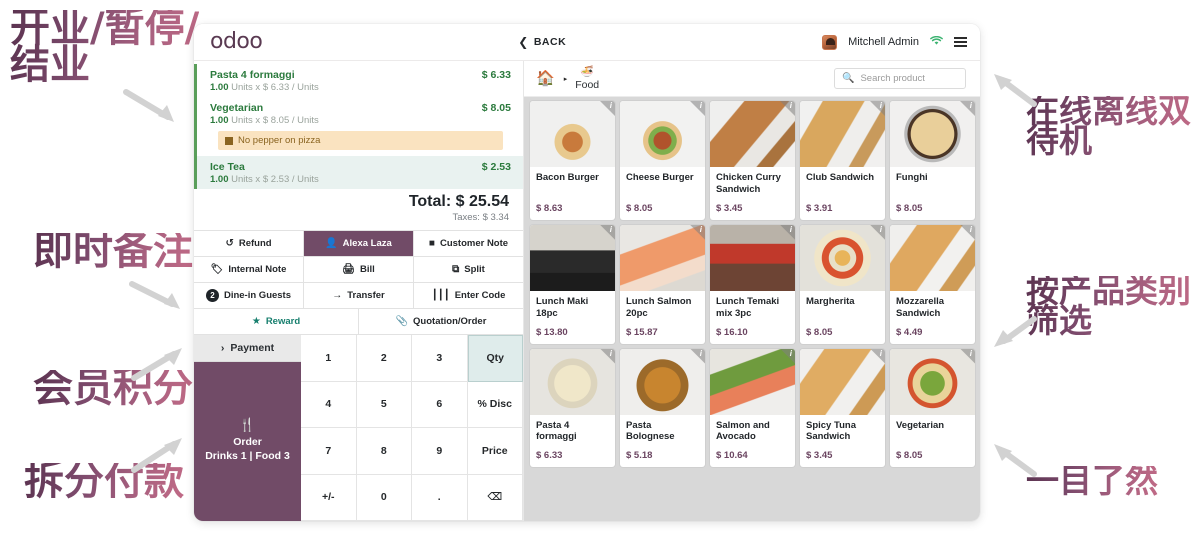 The image size is (1200, 540). Describe the element at coordinates (384, 358) in the screenshot. I see `numpad-key-2: 2` at that location.